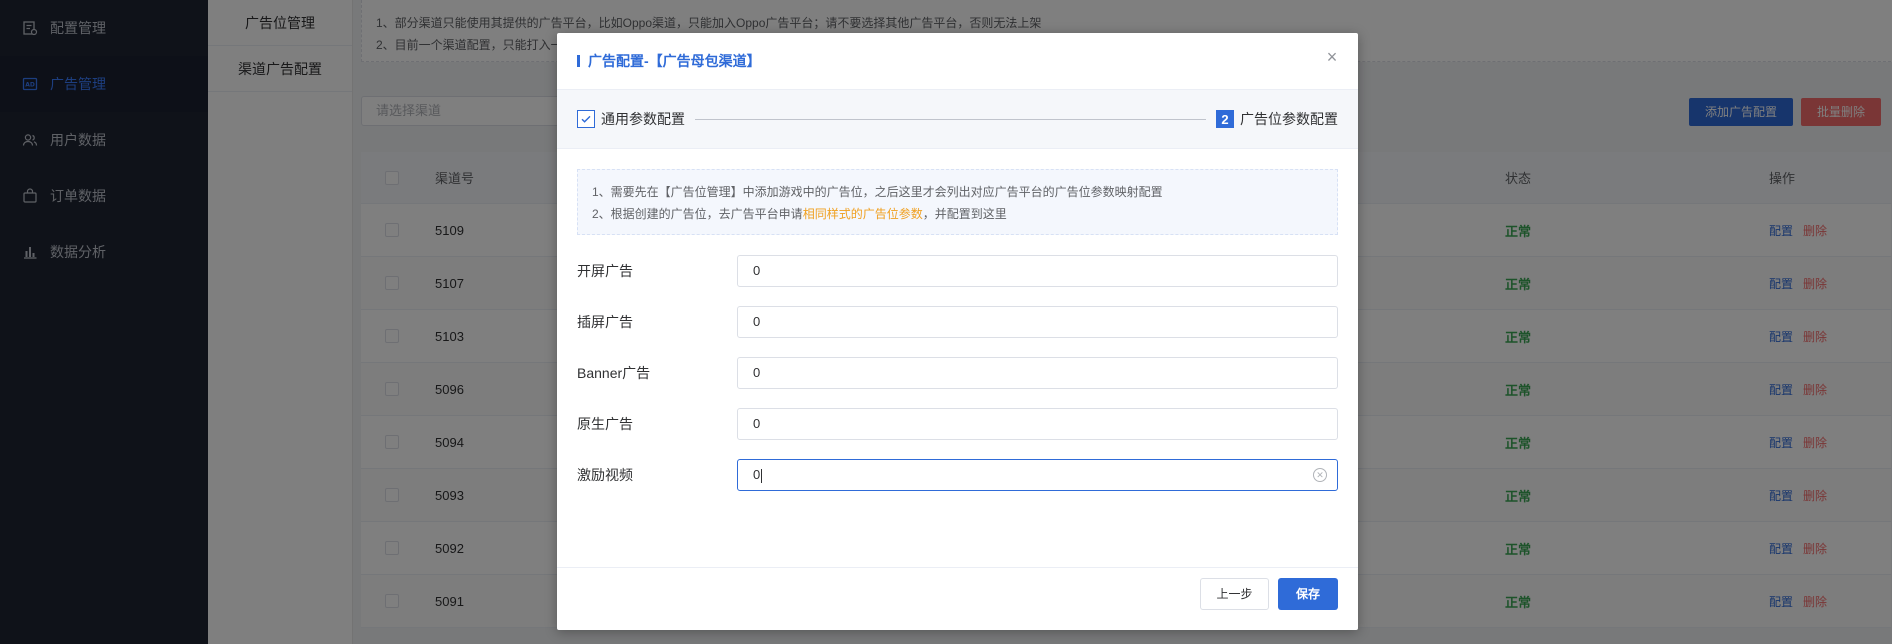 The height and width of the screenshot is (644, 1892). I want to click on step-ad-slot-params: 2 广告位参数配置, so click(1277, 119).